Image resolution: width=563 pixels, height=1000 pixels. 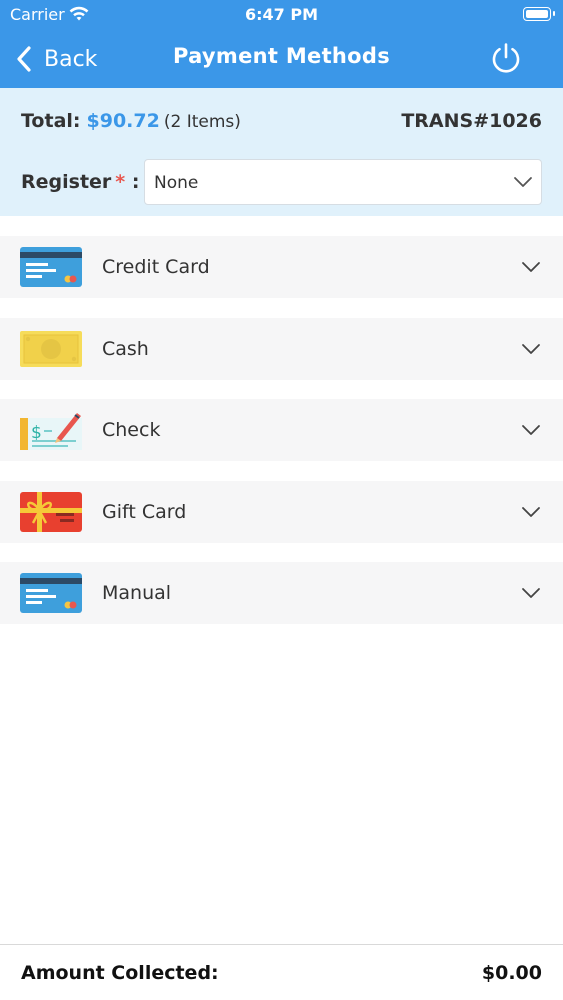 I want to click on payment-method-gift-card: Gift Card, so click(x=281, y=511).